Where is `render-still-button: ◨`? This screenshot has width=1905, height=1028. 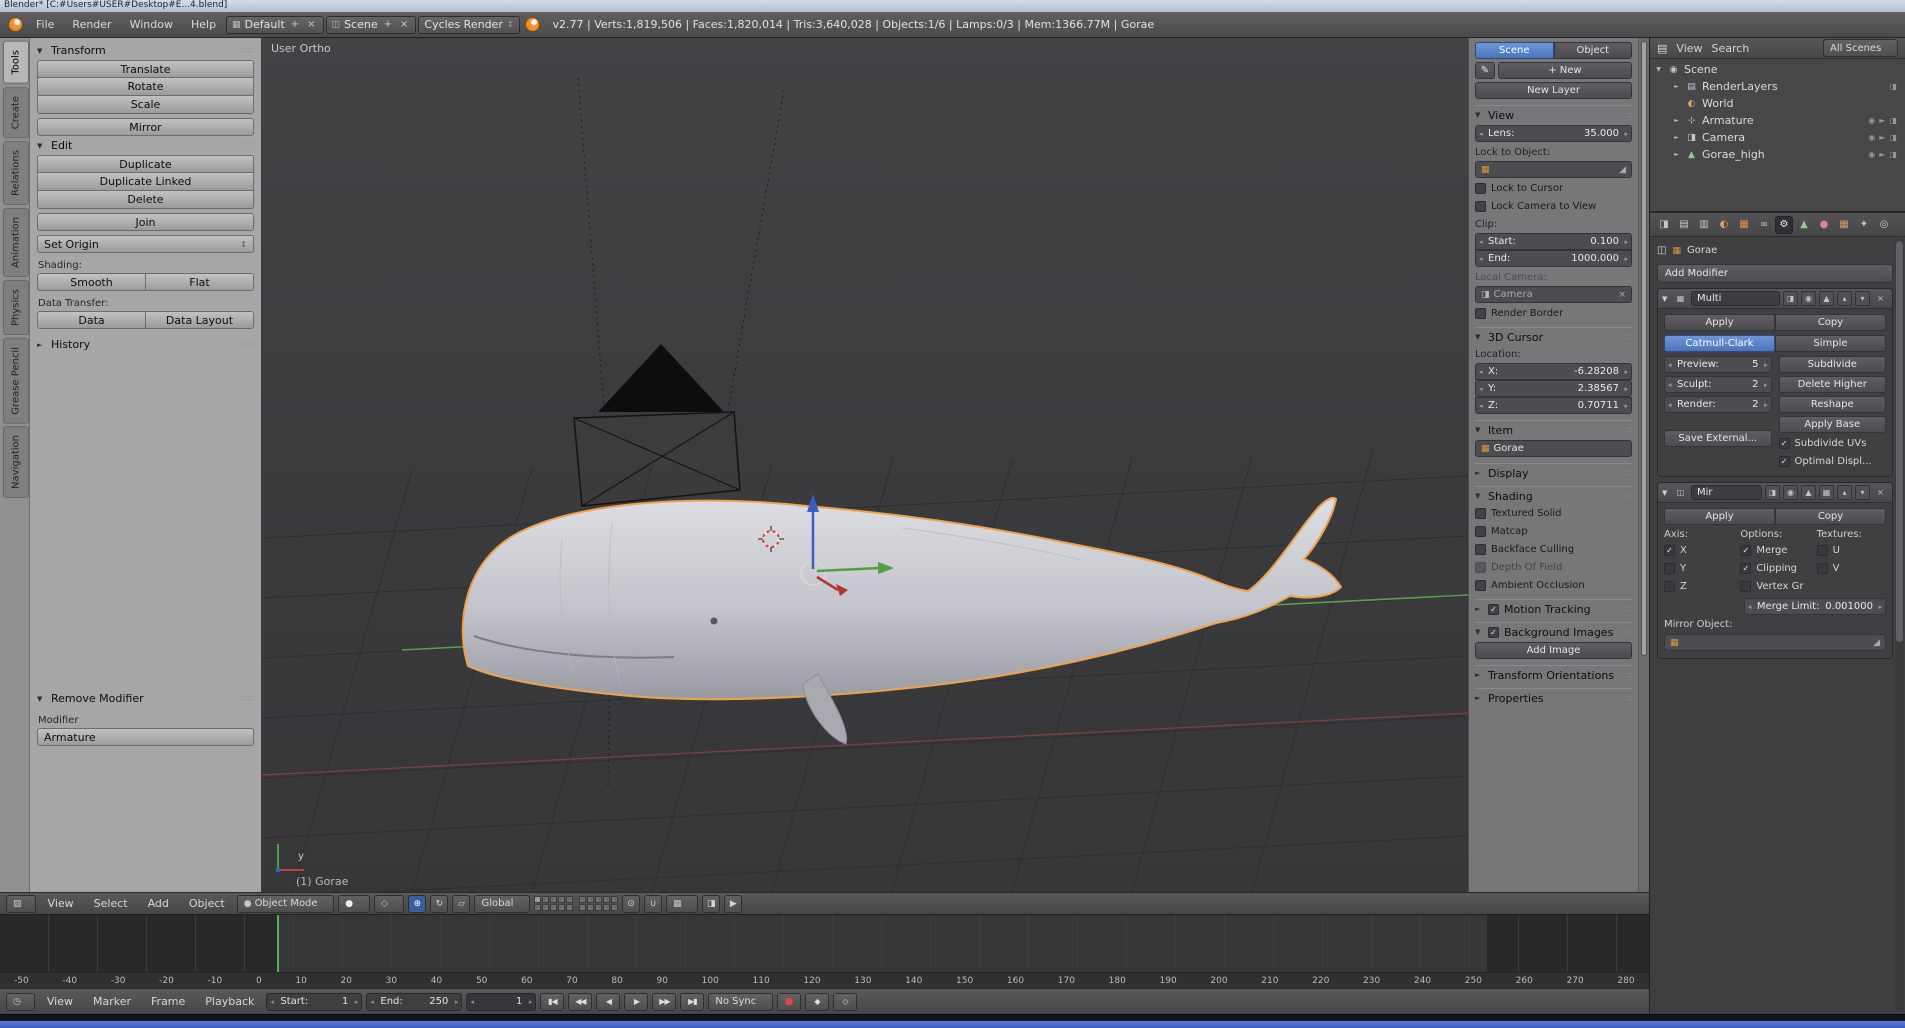
render-still-button: ◨ is located at coordinates (711, 903).